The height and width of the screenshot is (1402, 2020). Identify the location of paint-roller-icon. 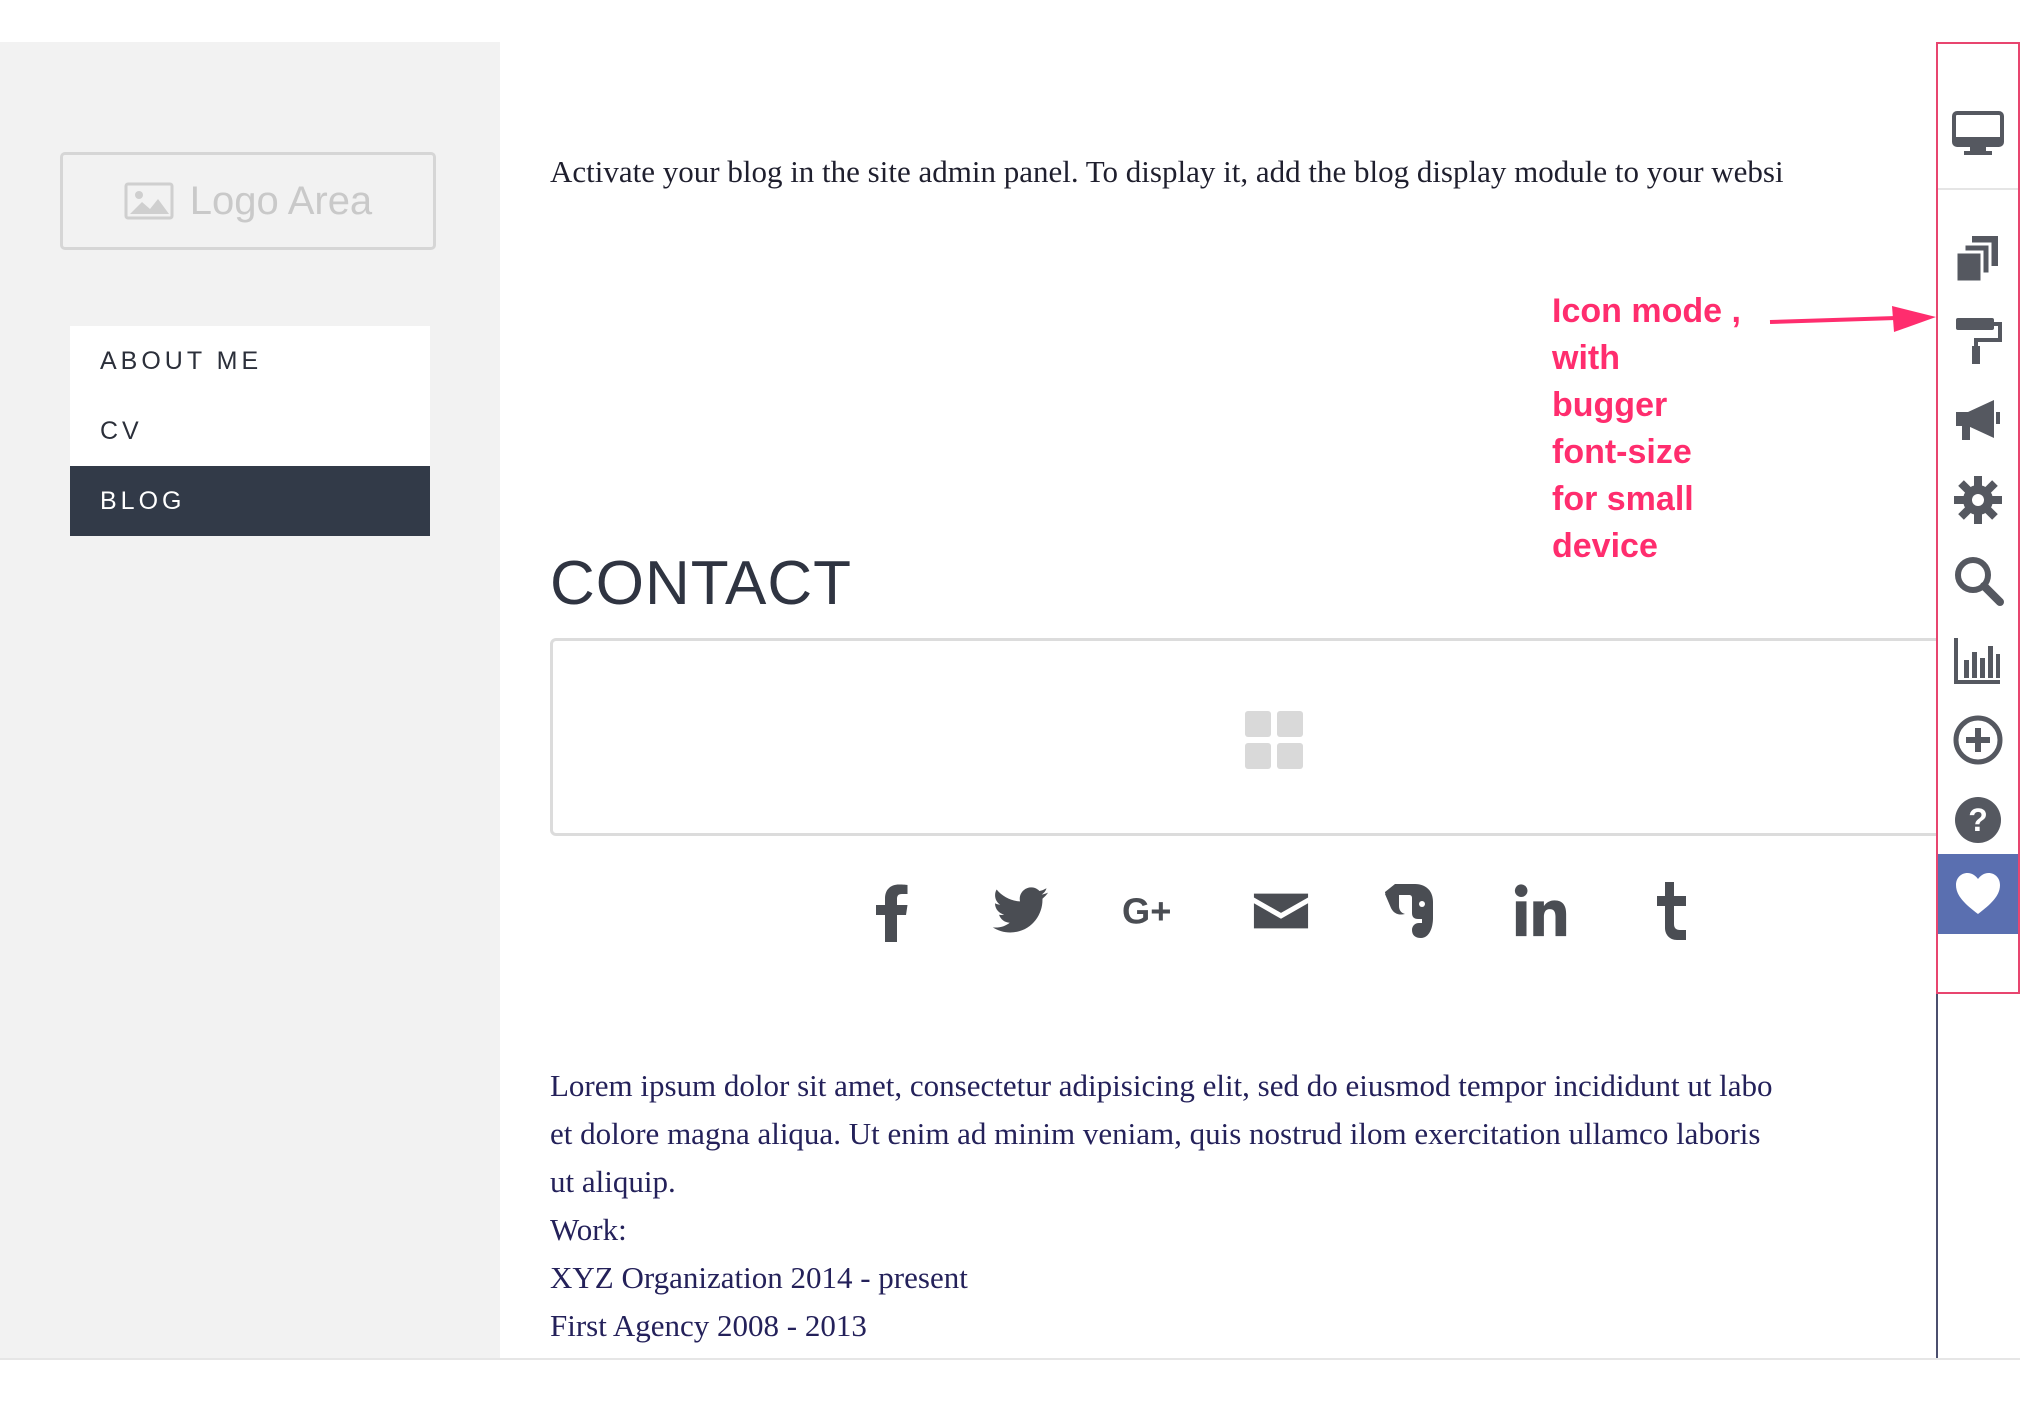
(1979, 341).